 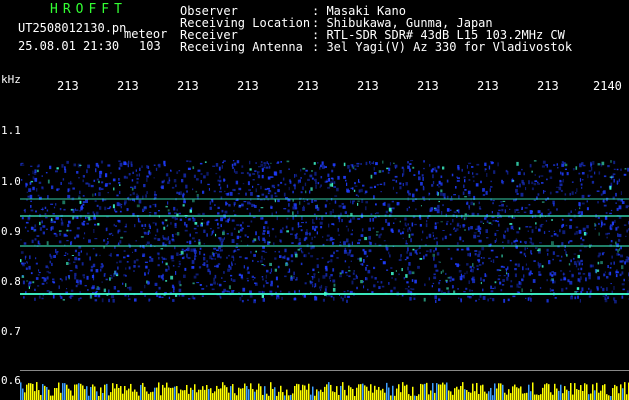 What do you see at coordinates (11, 181) in the screenshot?
I see `y-tick-1-0: 1.0` at bounding box center [11, 181].